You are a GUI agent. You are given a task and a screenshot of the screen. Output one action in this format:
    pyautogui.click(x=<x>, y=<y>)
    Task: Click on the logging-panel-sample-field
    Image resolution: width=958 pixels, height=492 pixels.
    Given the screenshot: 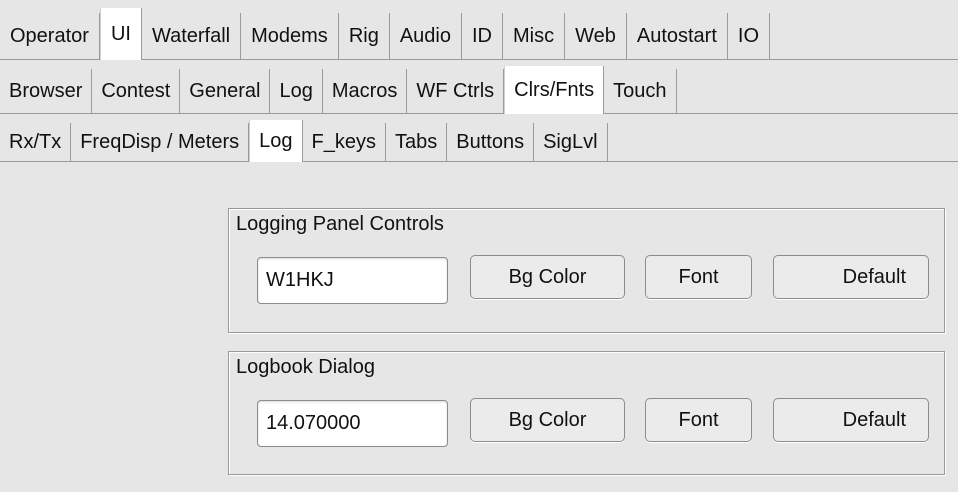 What is the action you would take?
    pyautogui.click(x=352, y=280)
    